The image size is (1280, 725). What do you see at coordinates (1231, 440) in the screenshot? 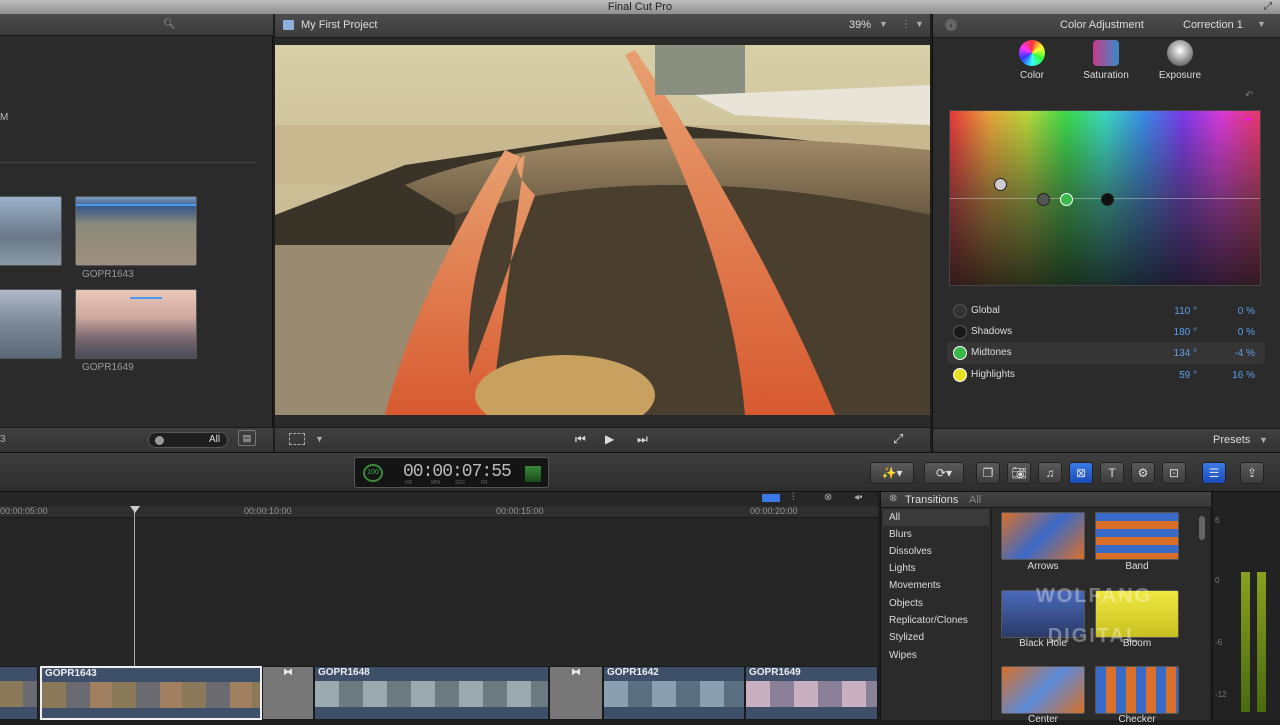
I see `presets-button: Presets` at bounding box center [1231, 440].